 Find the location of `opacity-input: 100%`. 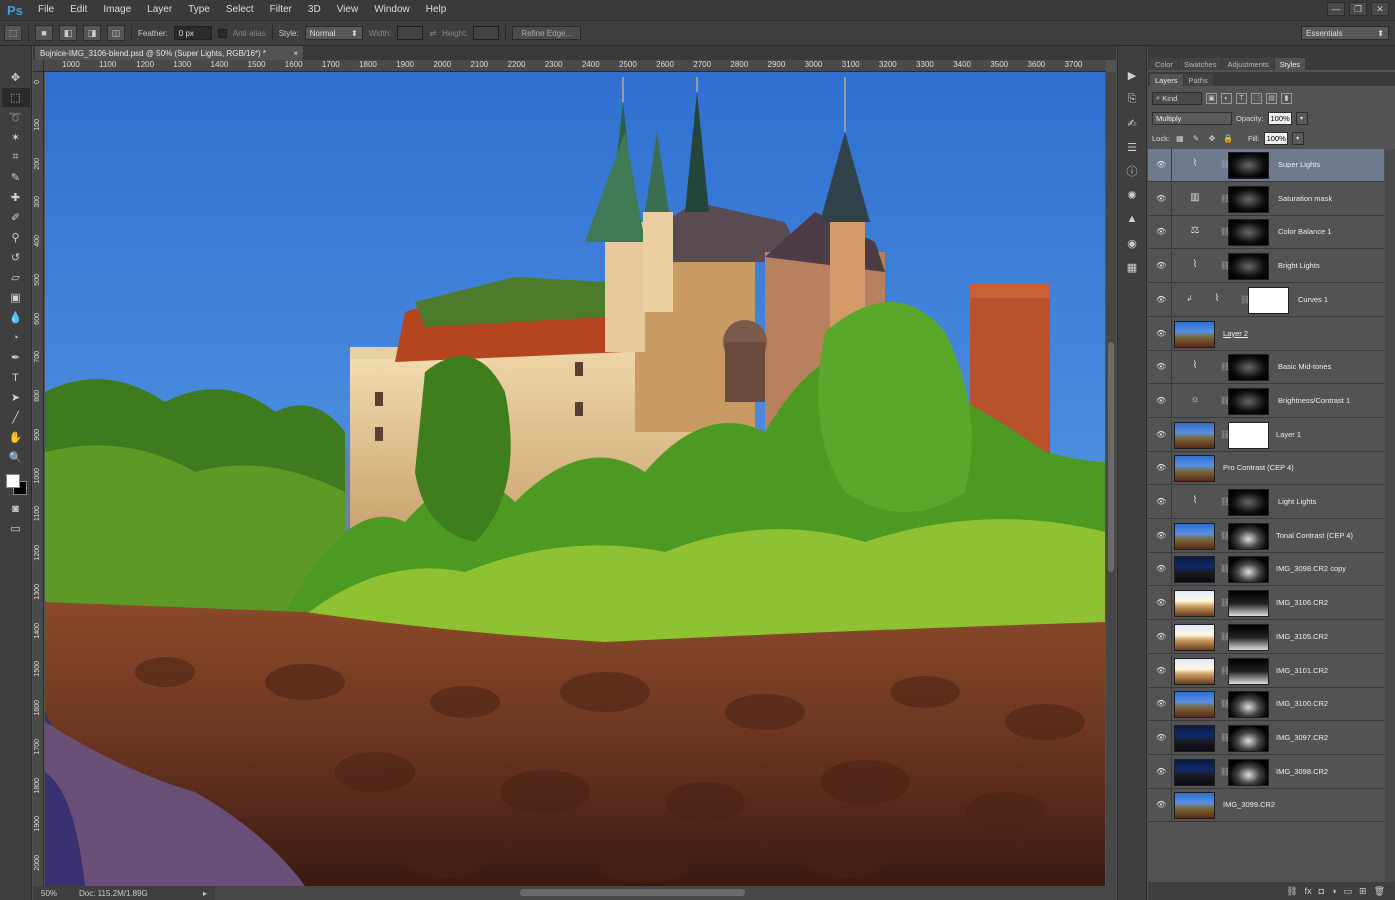

opacity-input: 100% is located at coordinates (1279, 118).